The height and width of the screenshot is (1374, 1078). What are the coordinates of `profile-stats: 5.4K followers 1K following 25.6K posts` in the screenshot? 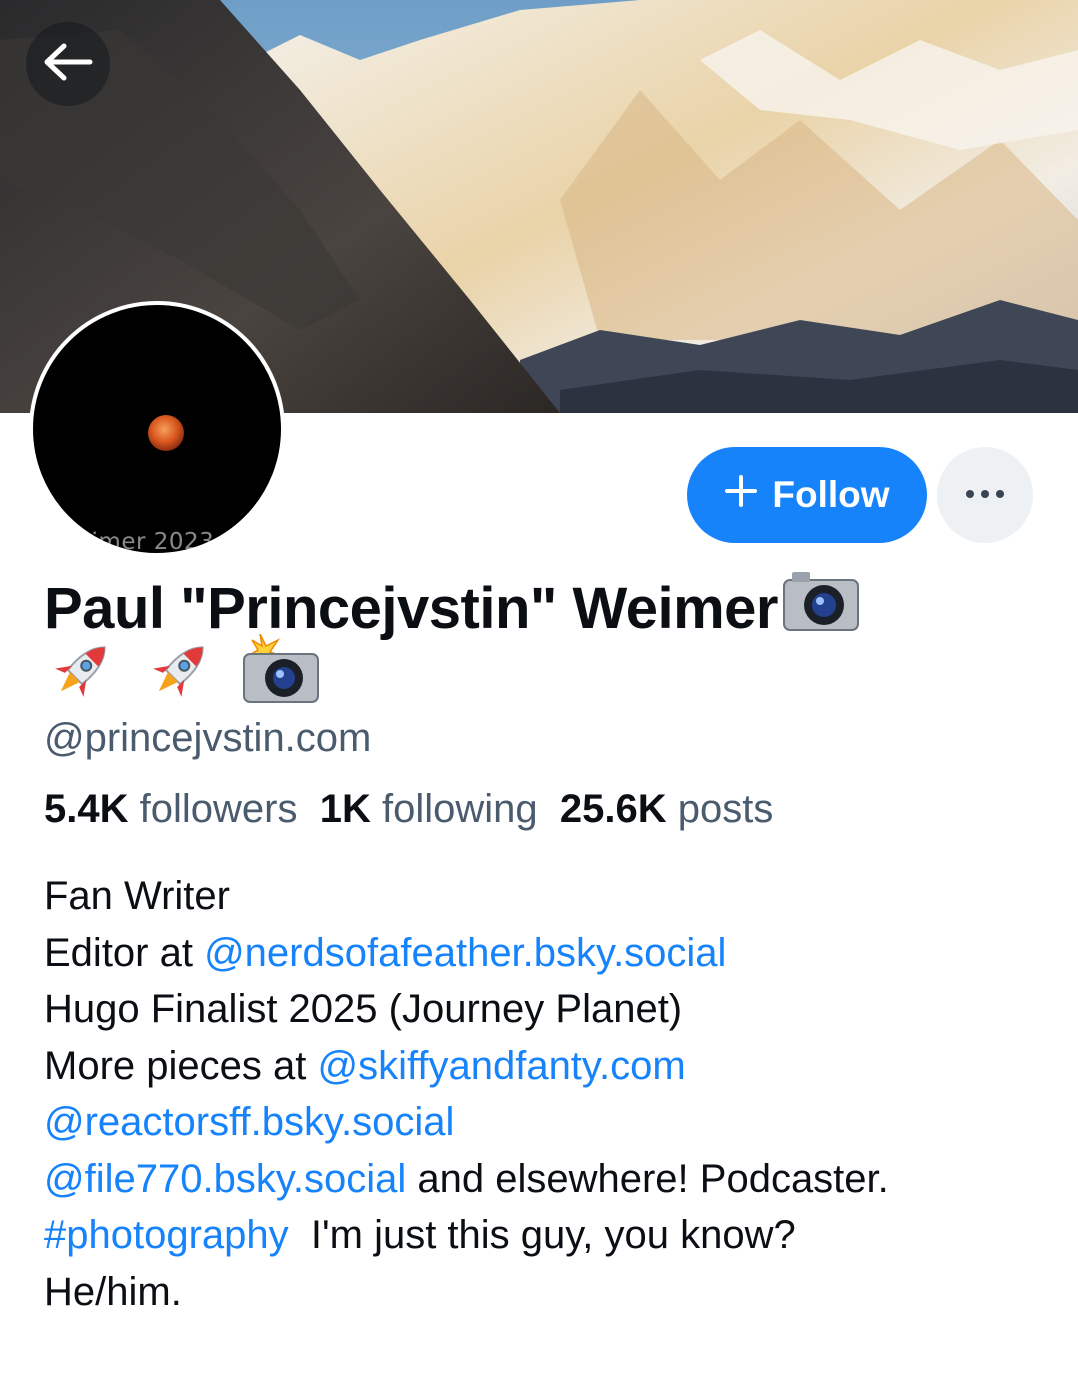 It's located at (408, 809).